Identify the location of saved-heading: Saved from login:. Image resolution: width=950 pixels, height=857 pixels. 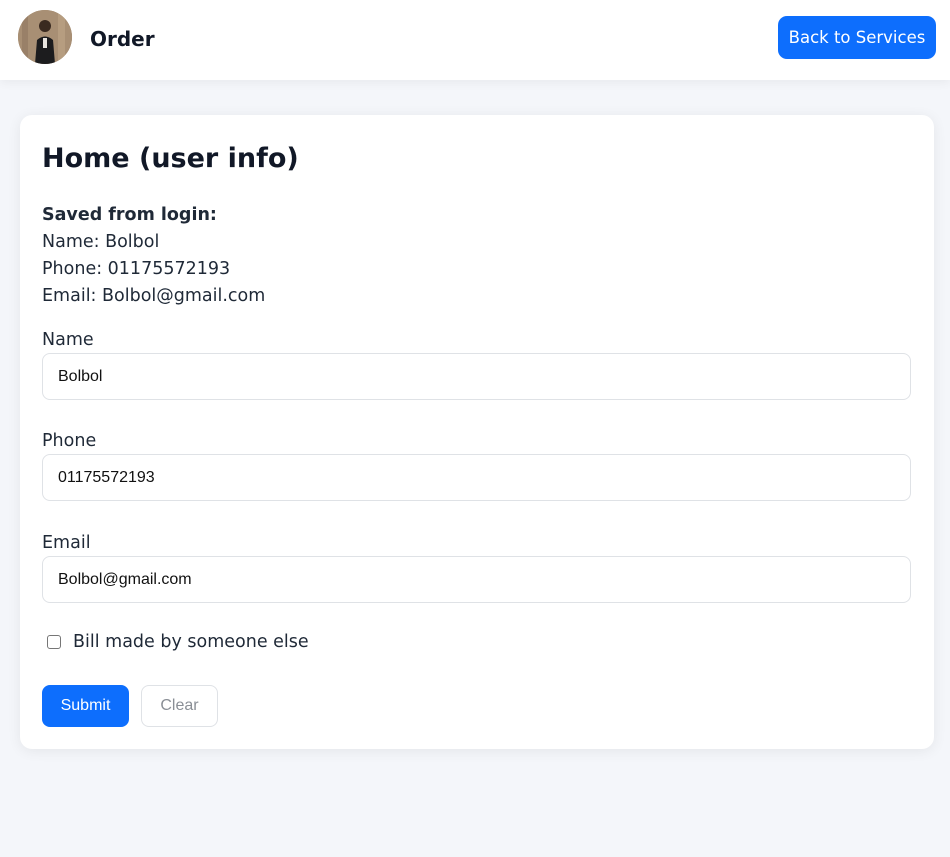
(129, 215).